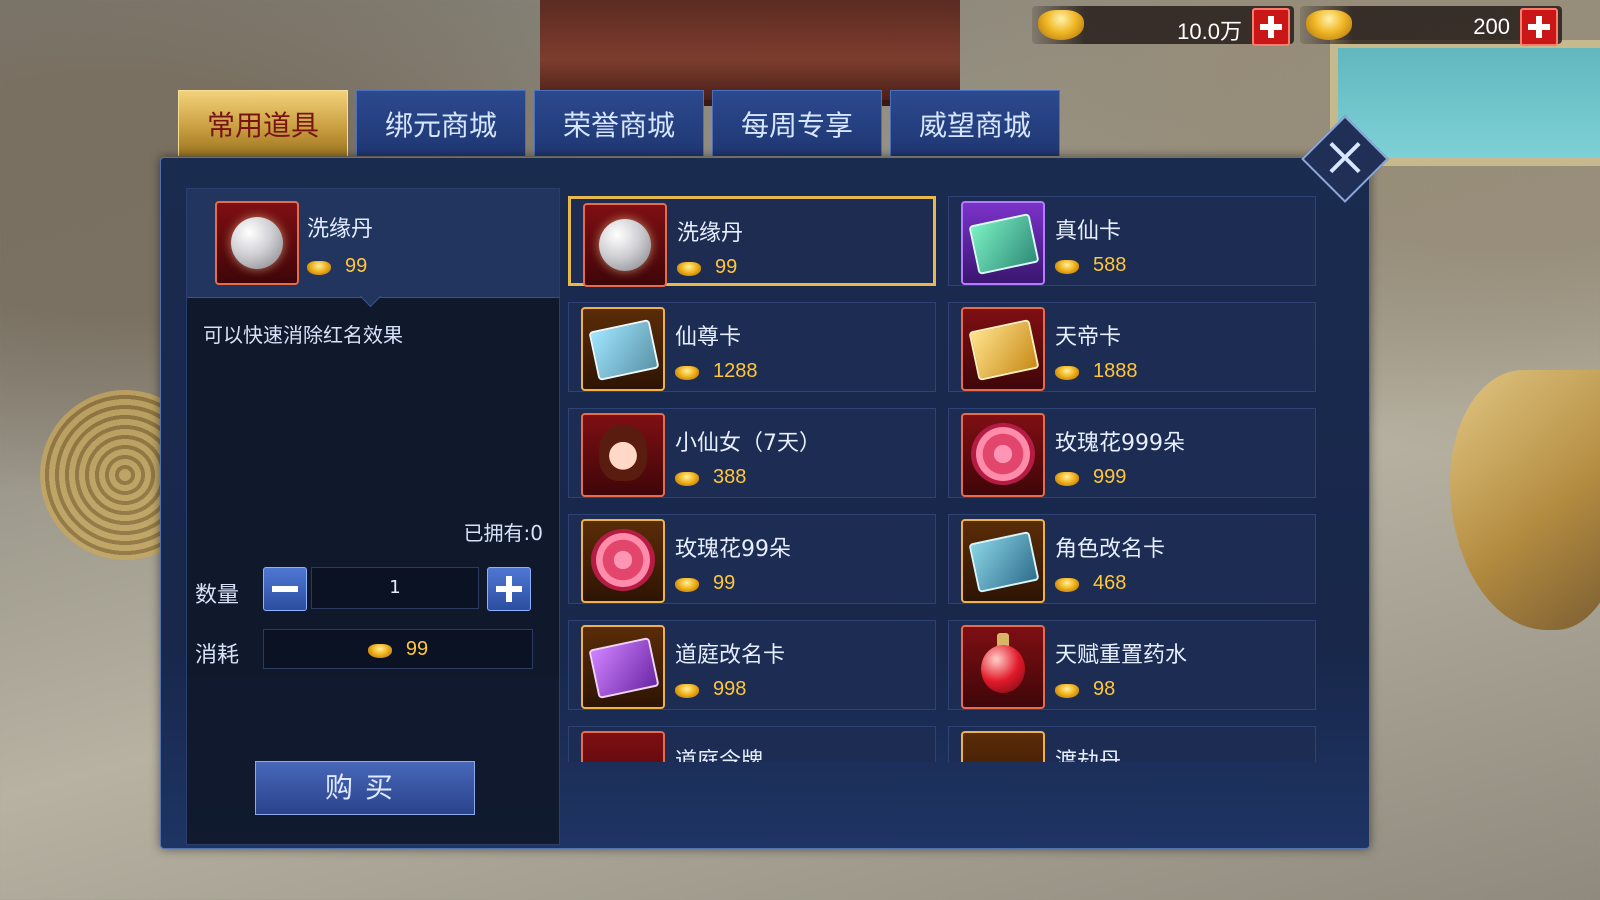 This screenshot has height=900, width=1600. I want to click on selected-item-icon, so click(257, 243).